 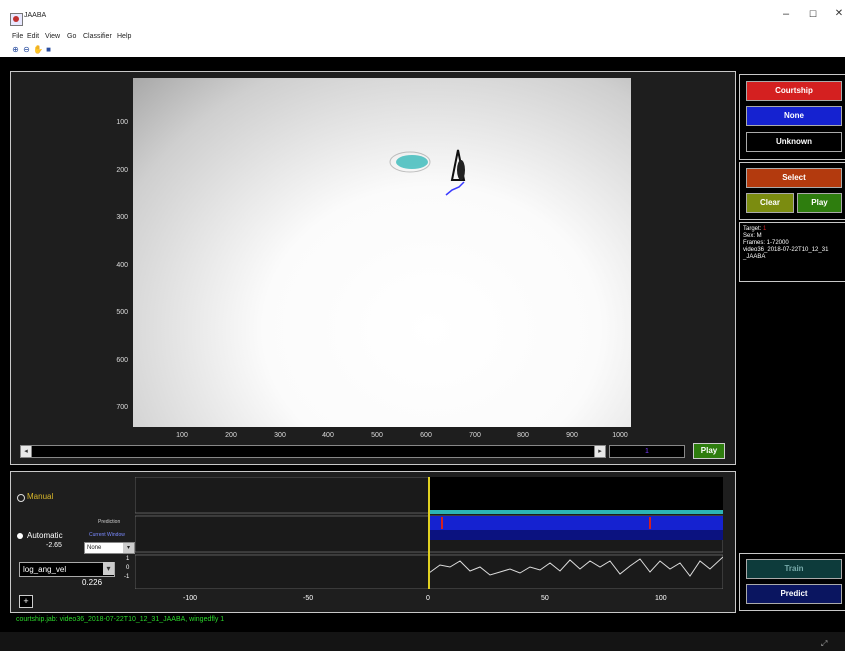 I want to click on play-video-button: Play, so click(x=709, y=451).